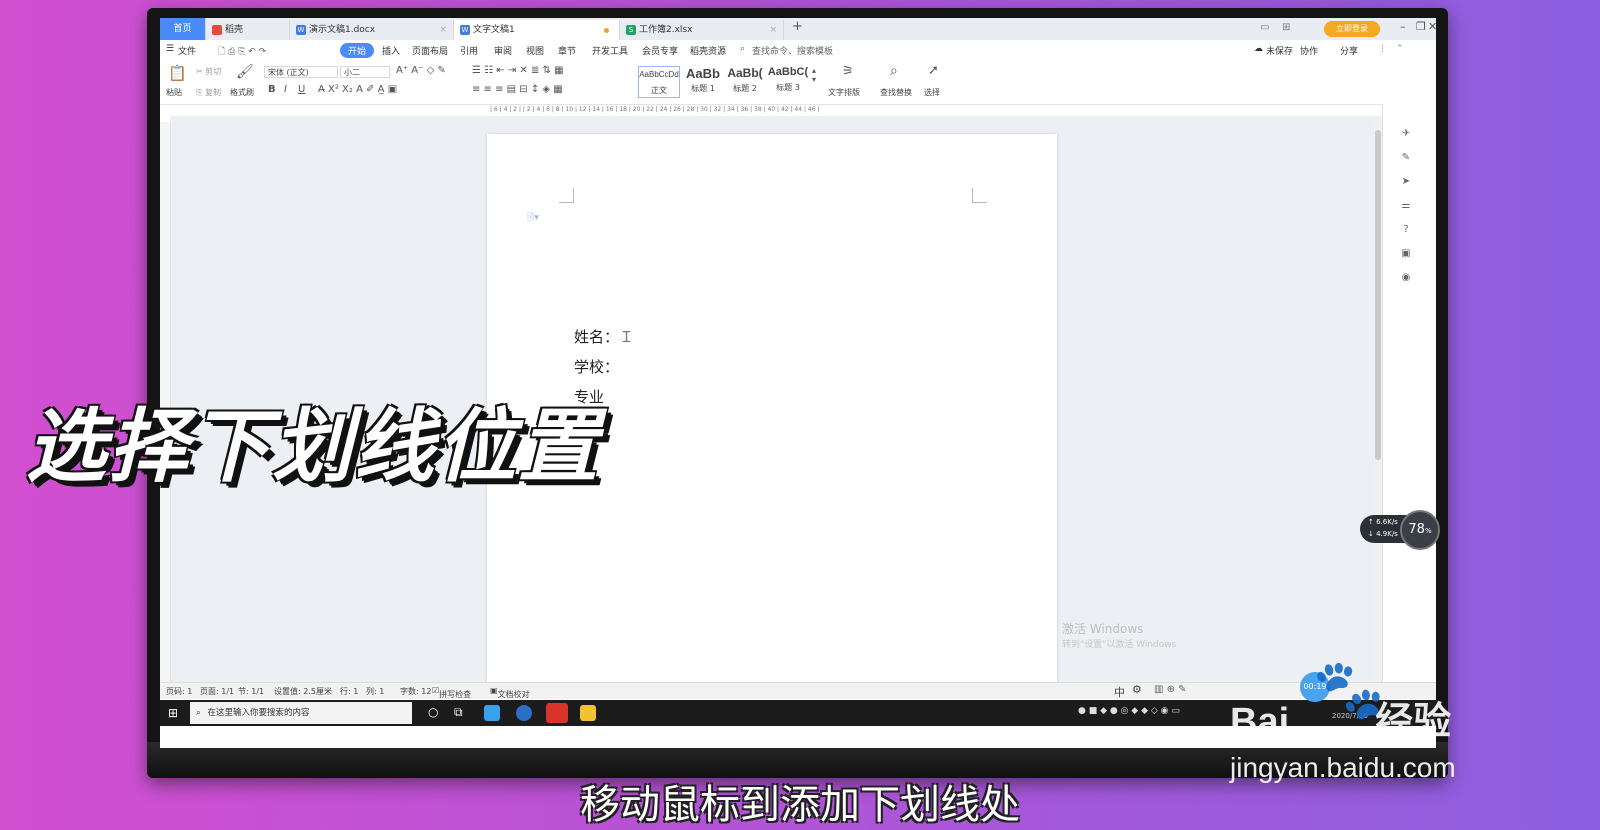  I want to click on text-layout-icon: ⚞, so click(848, 71).